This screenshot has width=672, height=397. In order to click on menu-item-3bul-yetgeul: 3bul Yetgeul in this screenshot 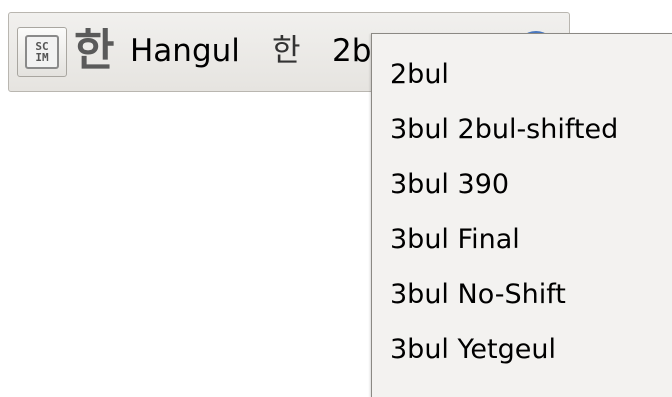, I will do `click(522, 349)`.